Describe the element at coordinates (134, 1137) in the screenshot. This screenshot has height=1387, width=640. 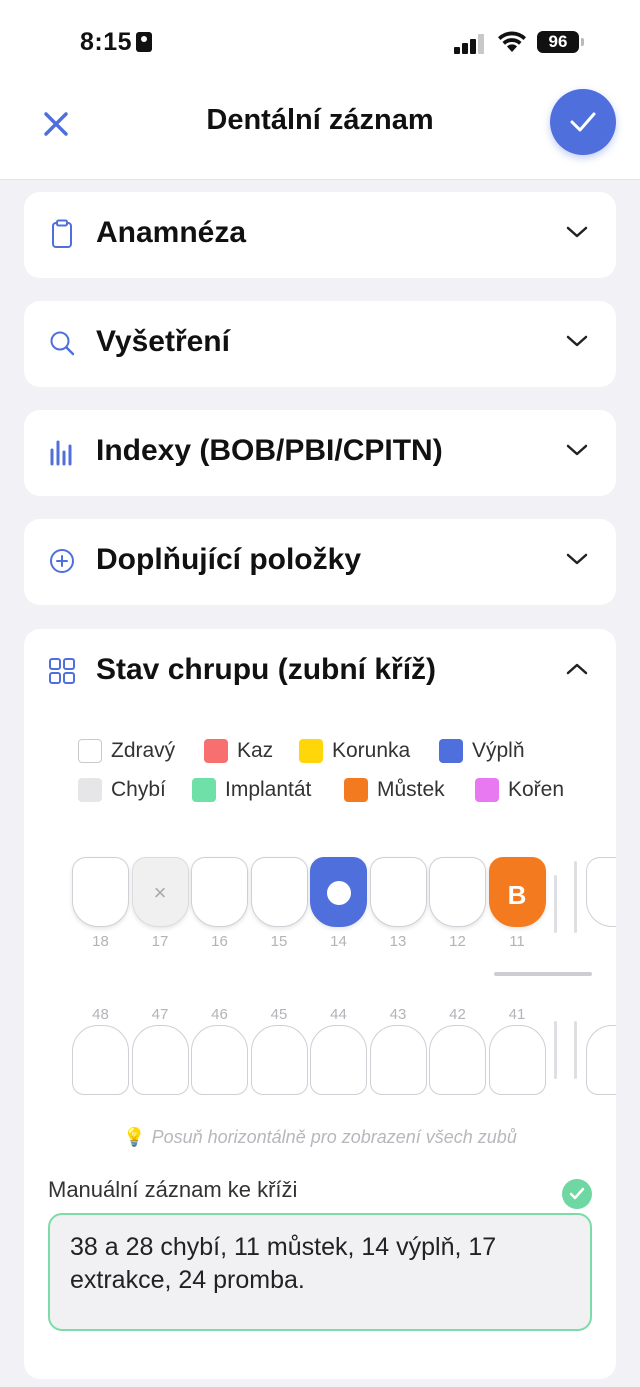
I see `lightbulb-icon: 💡` at that location.